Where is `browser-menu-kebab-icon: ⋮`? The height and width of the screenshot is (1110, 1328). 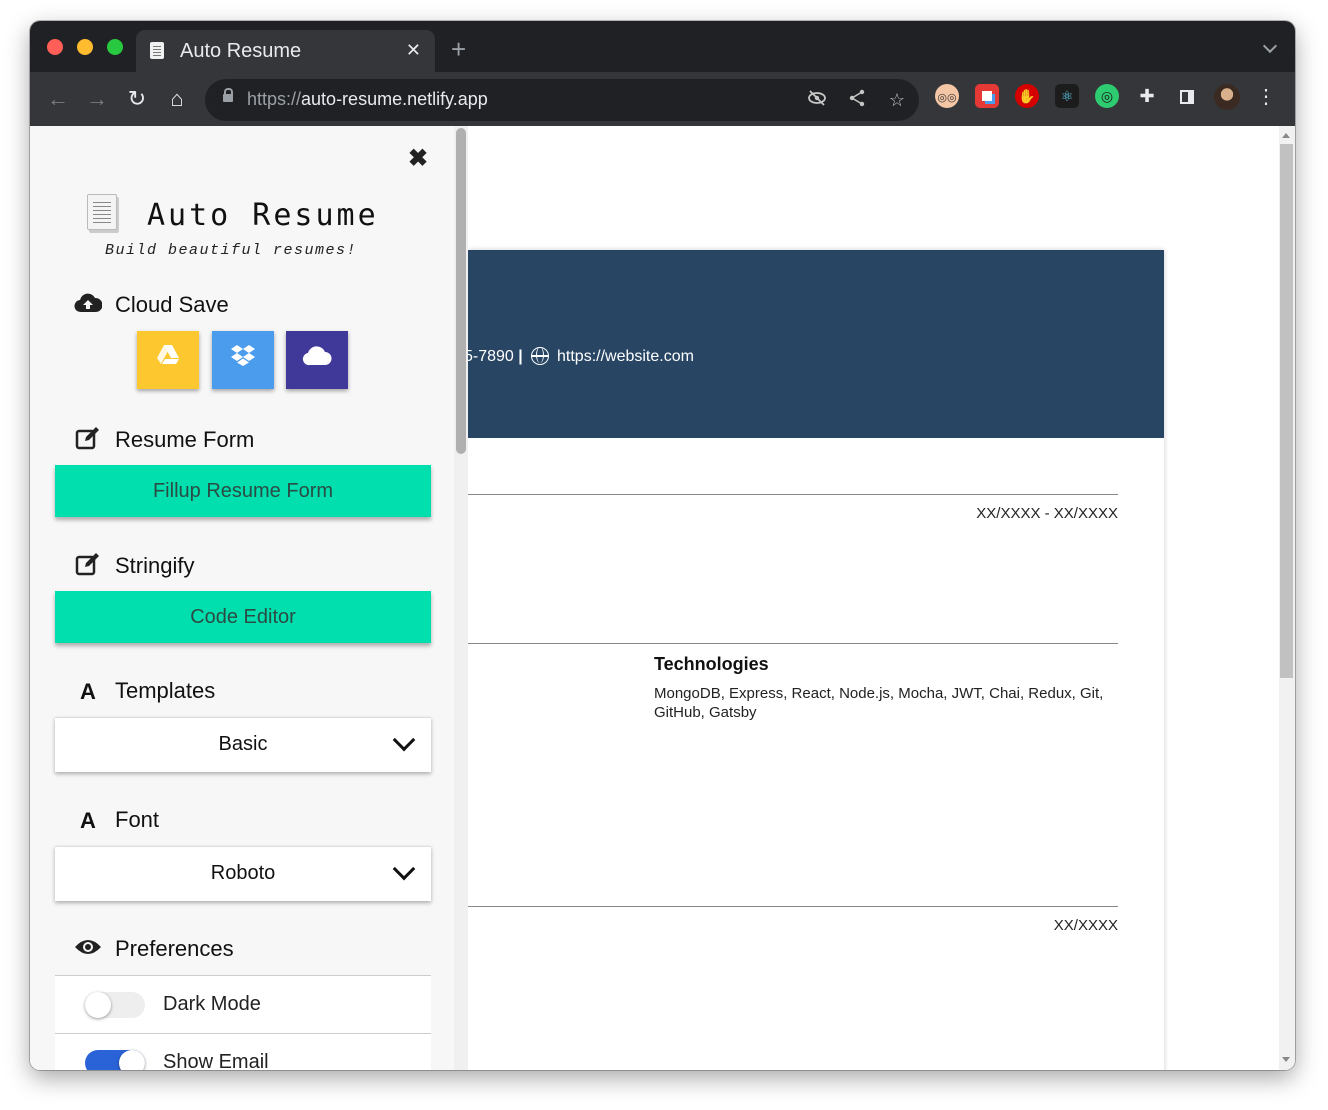 browser-menu-kebab-icon: ⋮ is located at coordinates (1266, 96).